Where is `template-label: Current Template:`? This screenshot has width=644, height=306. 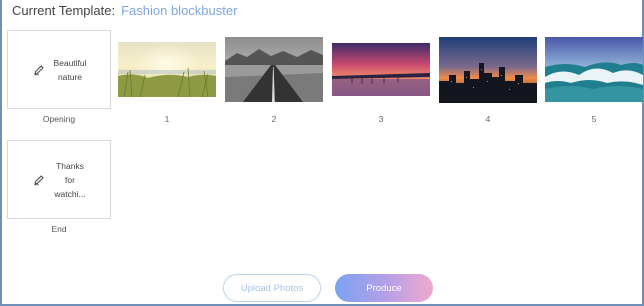
template-label: Current Template: is located at coordinates (64, 10).